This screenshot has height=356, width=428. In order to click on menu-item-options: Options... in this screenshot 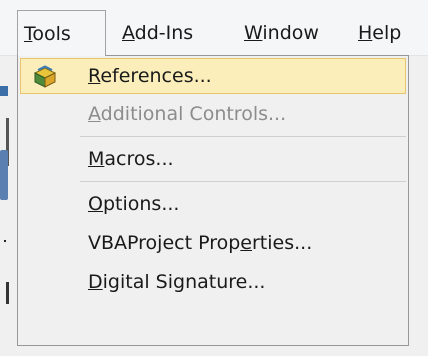, I will do `click(213, 204)`.